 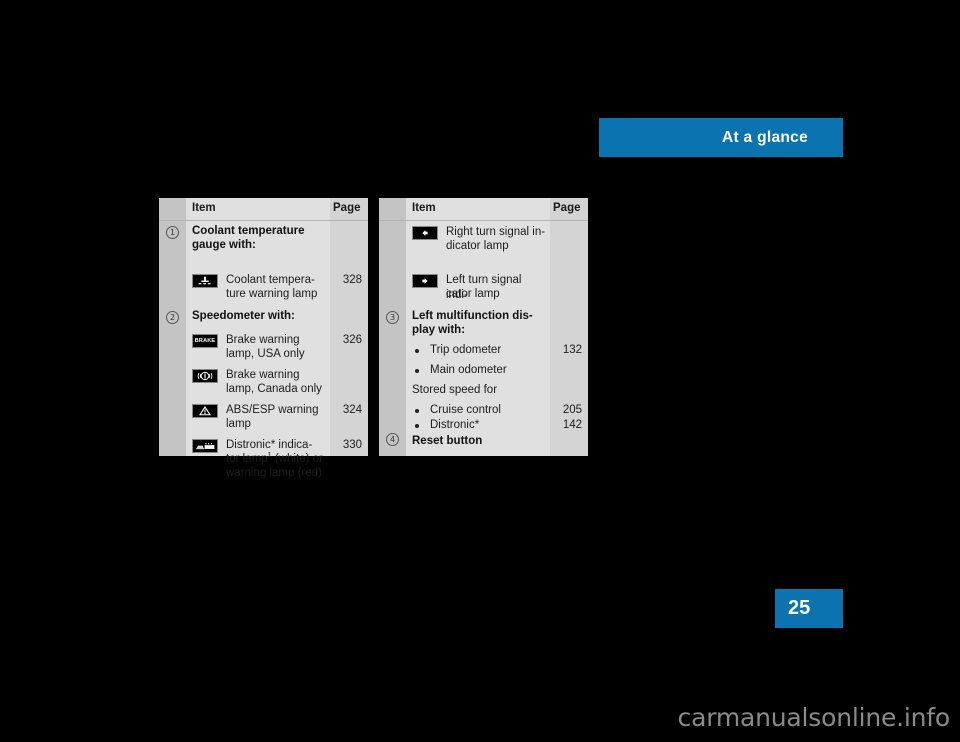 What do you see at coordinates (496, 232) in the screenshot?
I see `row-text-line1: Right turn signal in-` at bounding box center [496, 232].